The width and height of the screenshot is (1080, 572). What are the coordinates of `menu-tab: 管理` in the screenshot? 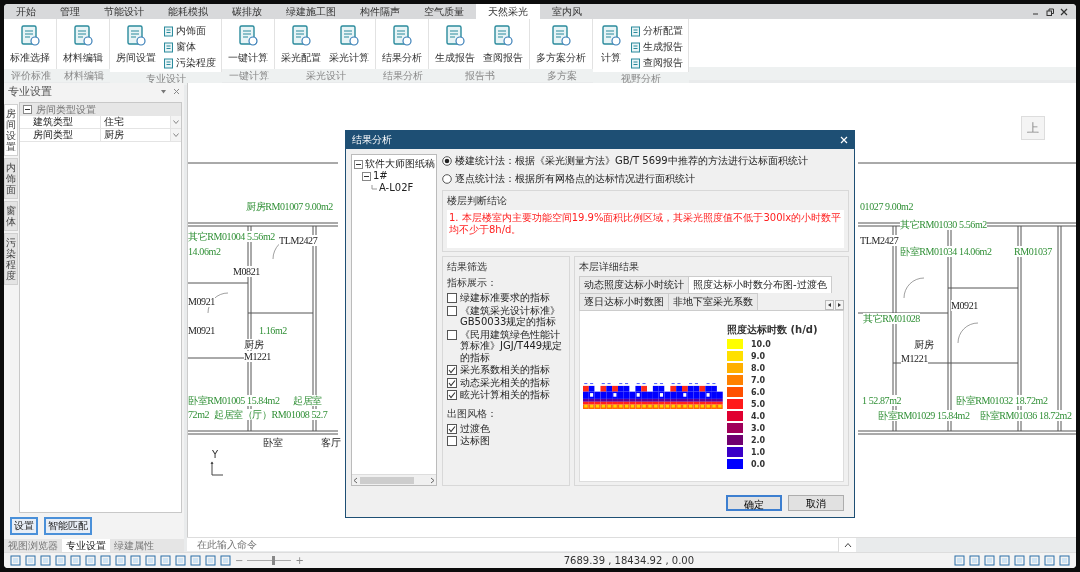 It's located at (70, 11).